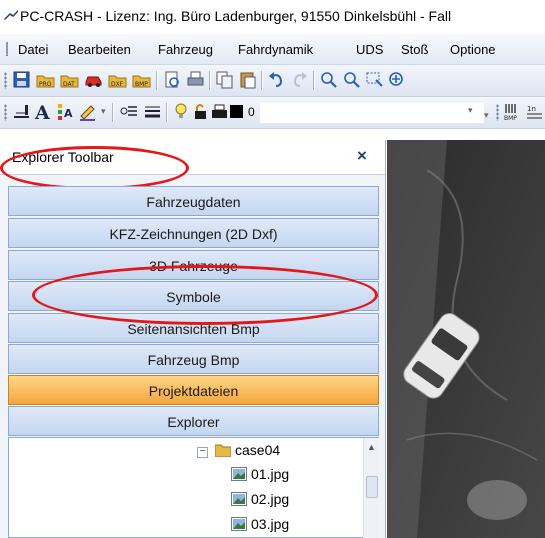  I want to click on copy-icon, so click(224, 79).